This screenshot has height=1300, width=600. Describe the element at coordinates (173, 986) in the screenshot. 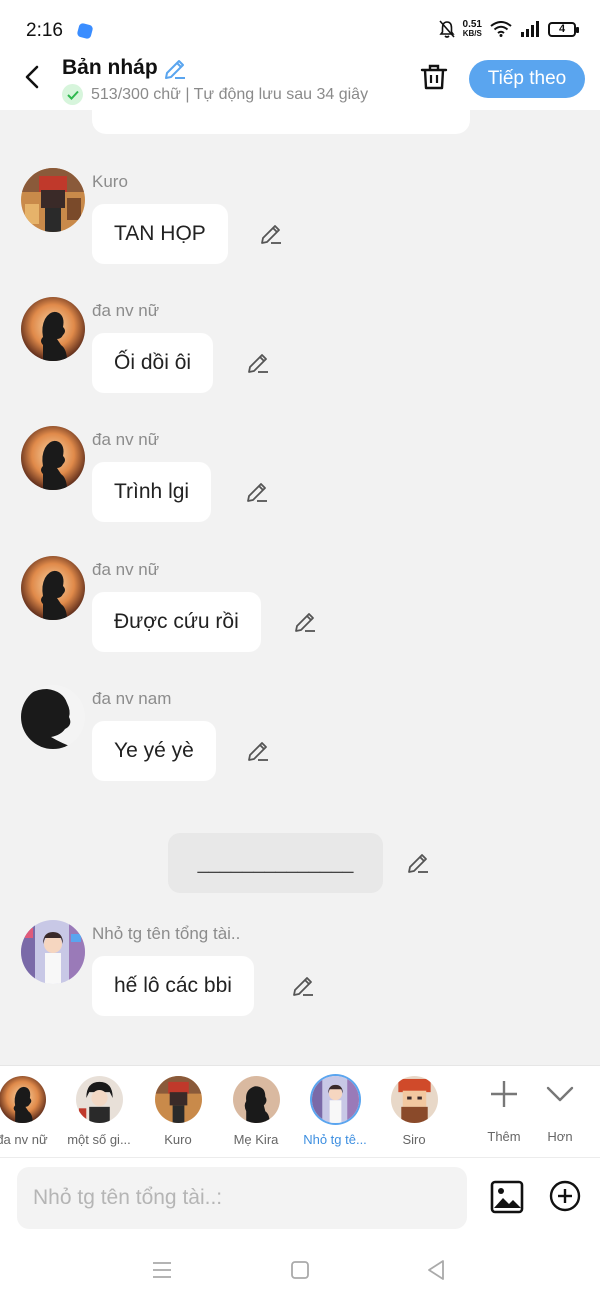

I see `message-bubble: hế lô các bbi` at that location.